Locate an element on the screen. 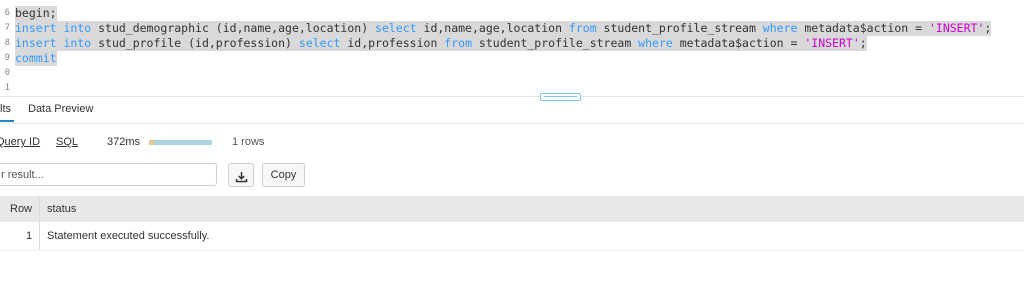 The height and width of the screenshot is (286, 1024). filter-result-input is located at coordinates (108, 174).